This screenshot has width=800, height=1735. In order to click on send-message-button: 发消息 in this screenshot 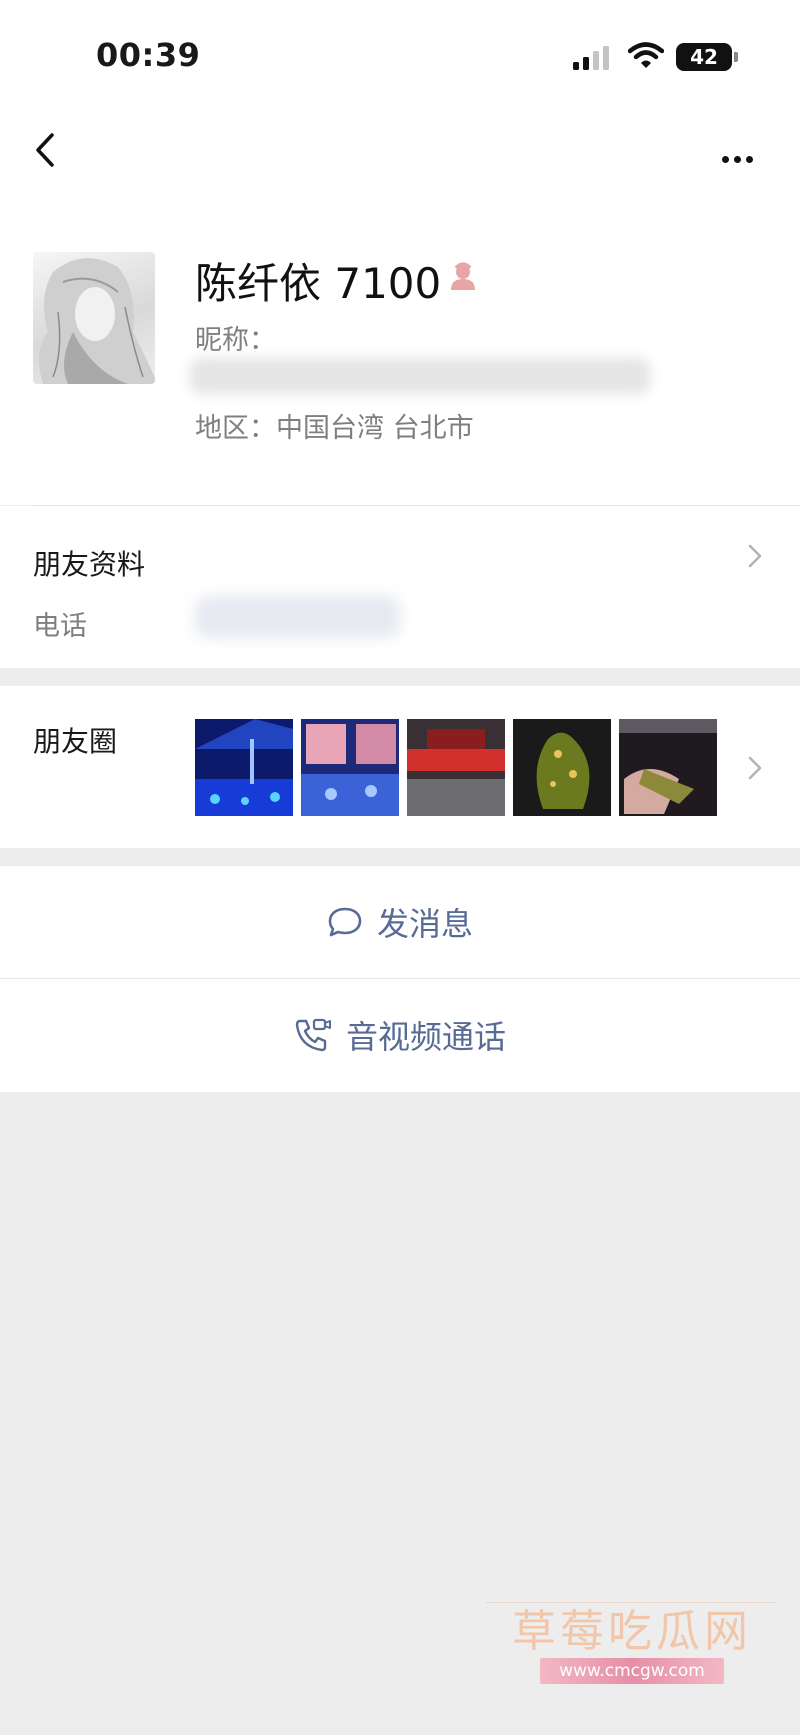, I will do `click(400, 922)`.